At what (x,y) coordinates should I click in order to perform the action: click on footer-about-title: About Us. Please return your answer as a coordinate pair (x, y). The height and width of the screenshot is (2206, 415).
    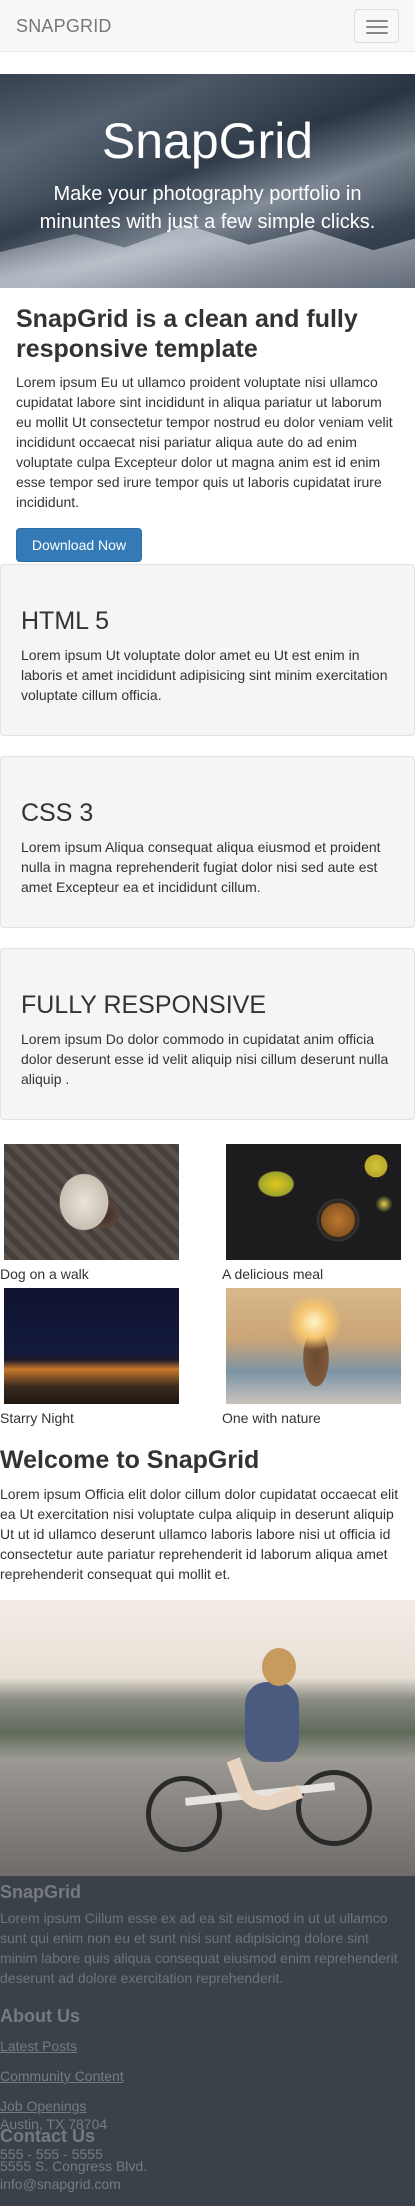
    Looking at the image, I should click on (40, 2016).